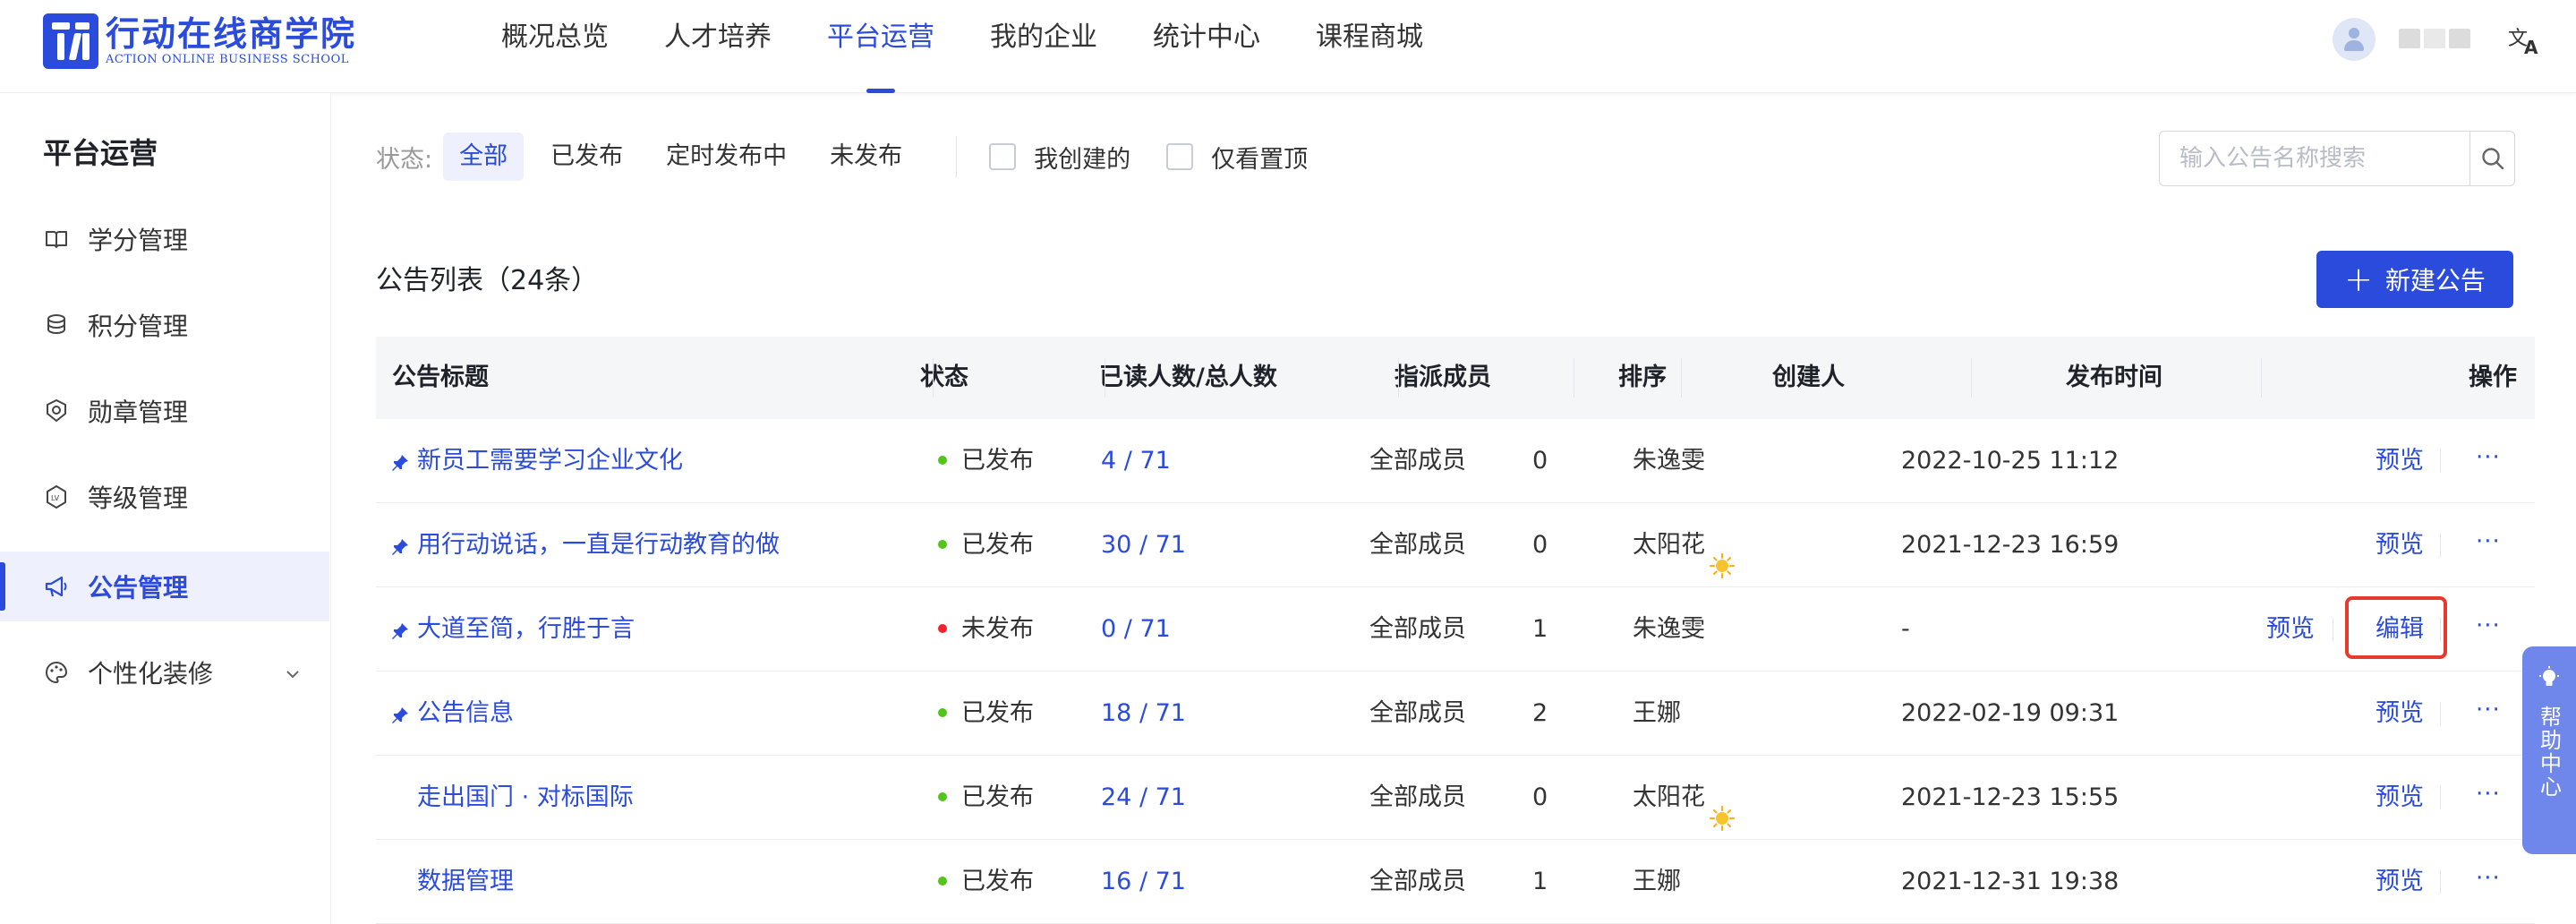 The image size is (2576, 924). I want to click on divider, so click(957, 156).